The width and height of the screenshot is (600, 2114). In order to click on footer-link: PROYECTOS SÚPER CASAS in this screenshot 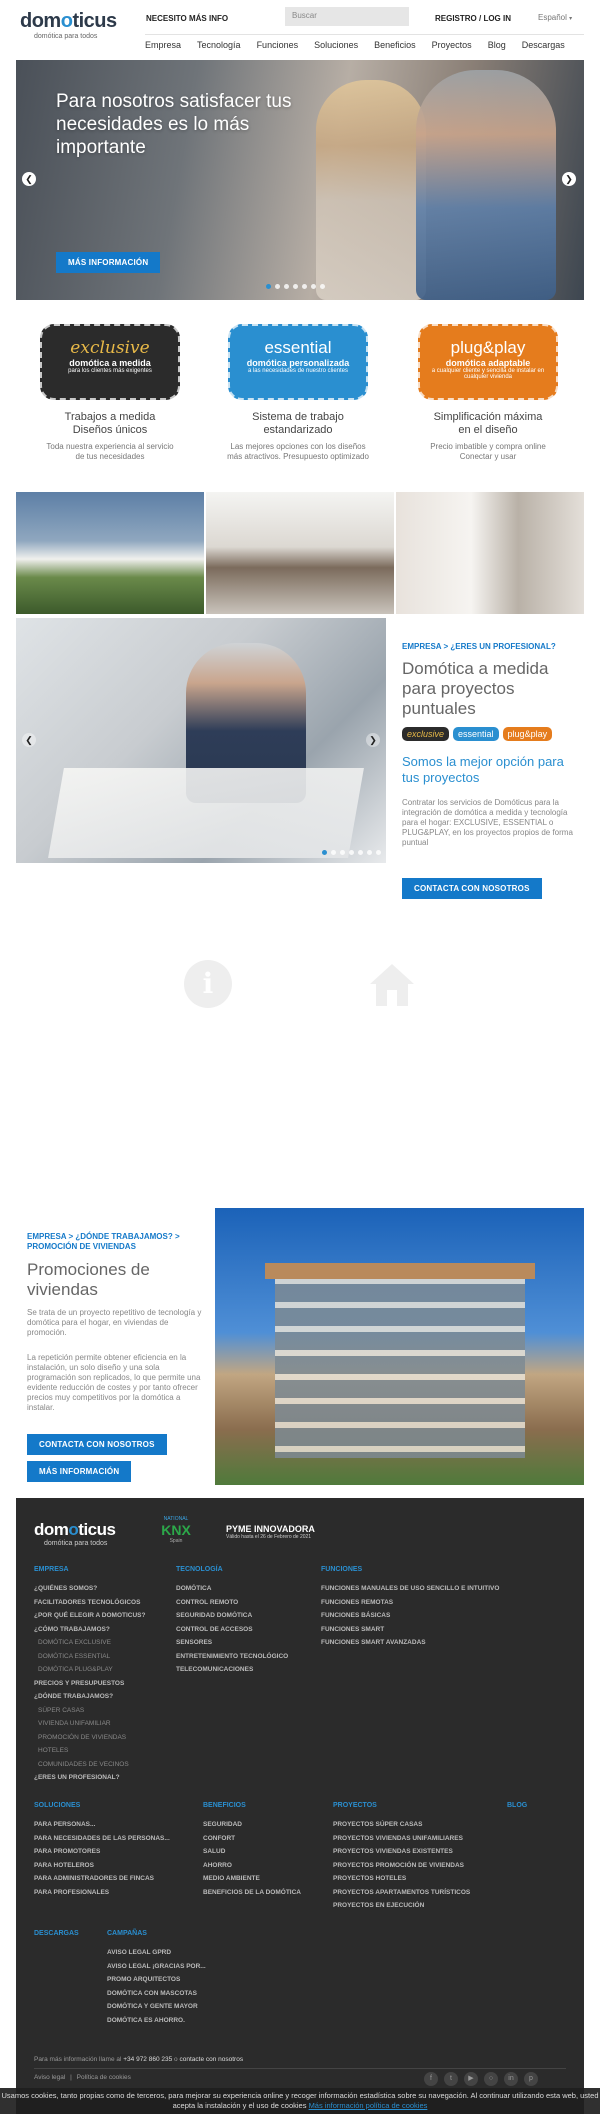, I will do `click(401, 1825)`.